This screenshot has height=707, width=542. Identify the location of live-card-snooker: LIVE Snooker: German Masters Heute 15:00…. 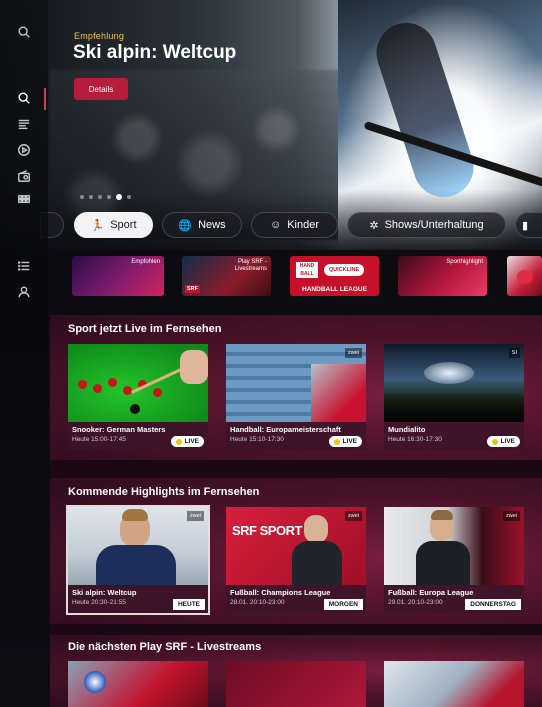
(138, 397).